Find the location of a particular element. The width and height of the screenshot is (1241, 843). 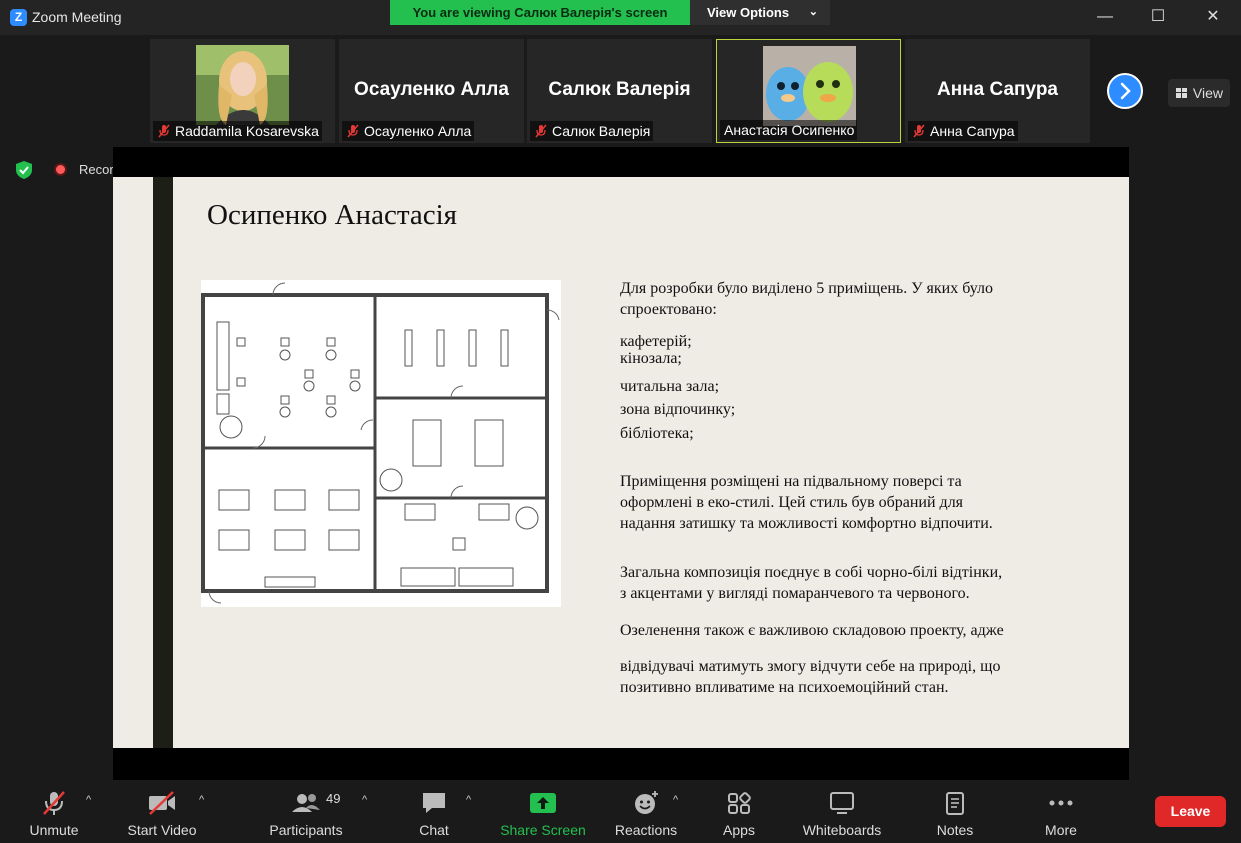

notes-label: Notes is located at coordinates (955, 830).